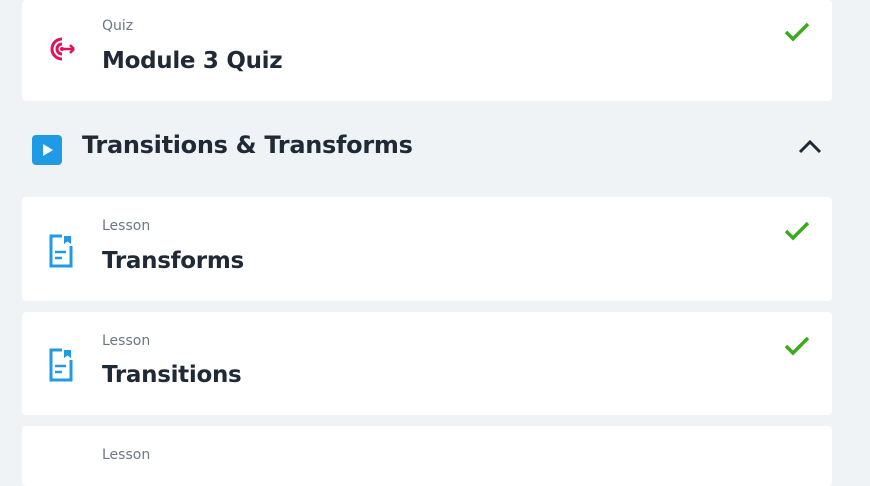 This screenshot has height=486, width=870. What do you see at coordinates (118, 26) in the screenshot?
I see `item-type-label: Quiz` at bounding box center [118, 26].